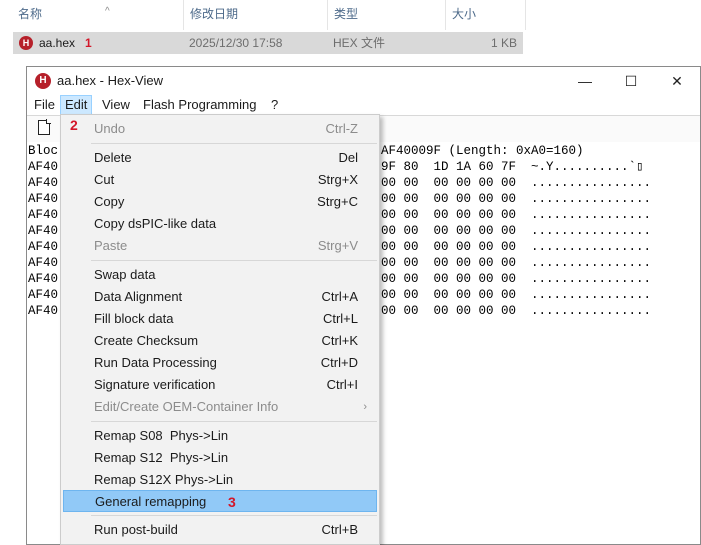 Image resolution: width=701 pixels, height=545 pixels. What do you see at coordinates (220, 363) in the screenshot?
I see `menu-item-run-data-processing: Run Data Processing Ctrl+D` at bounding box center [220, 363].